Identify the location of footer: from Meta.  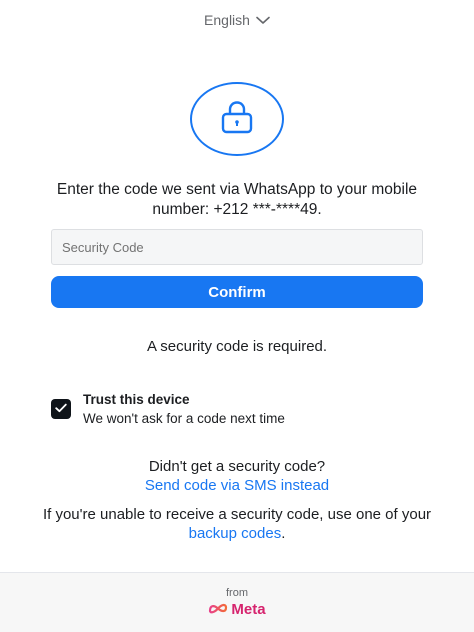
(237, 602).